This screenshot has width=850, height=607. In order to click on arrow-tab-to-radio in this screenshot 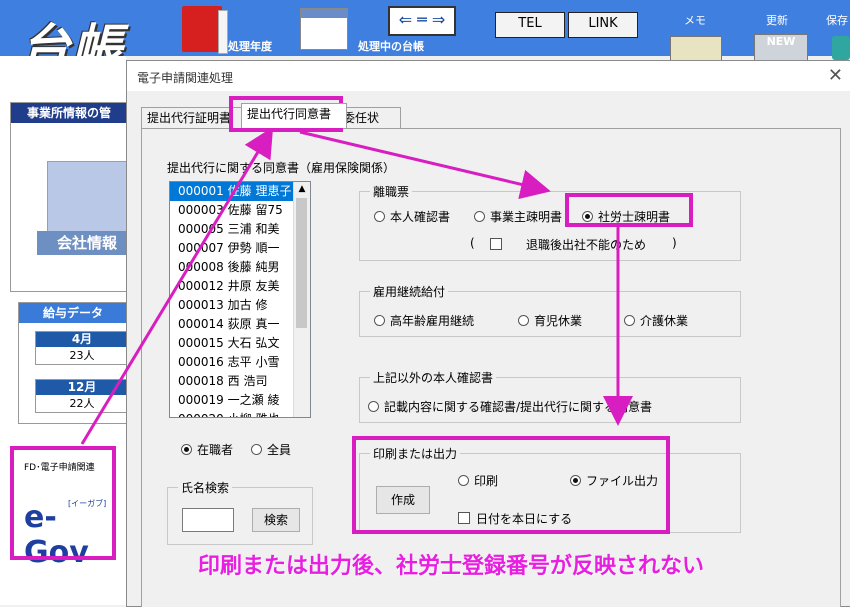, I will do `click(425, 165)`.